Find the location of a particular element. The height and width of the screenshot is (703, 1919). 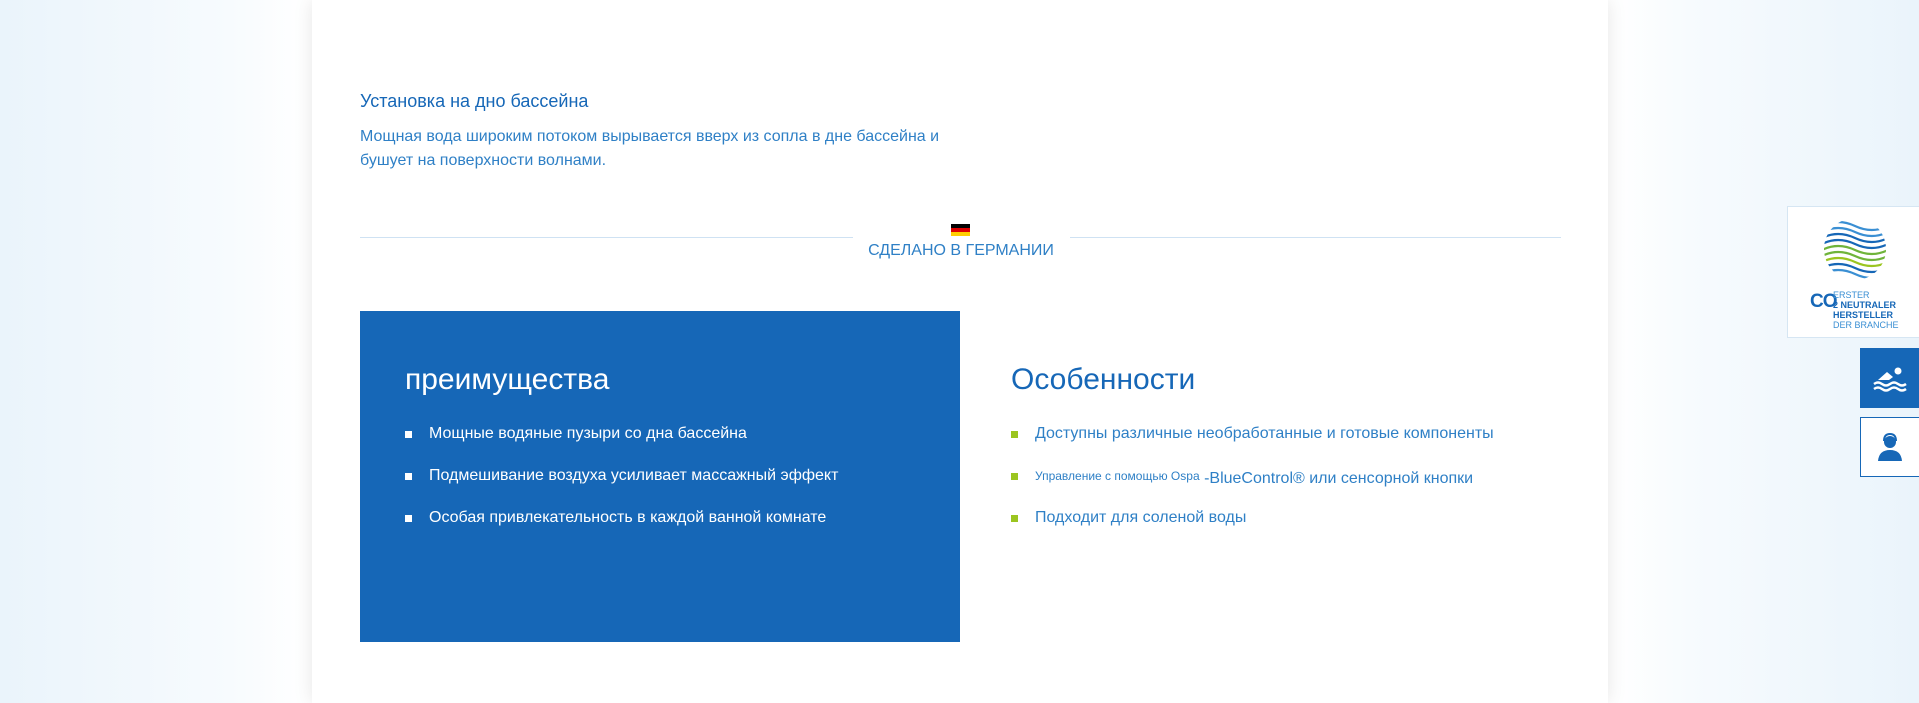

list-item: Подходит для соленой воды is located at coordinates (1252, 529).